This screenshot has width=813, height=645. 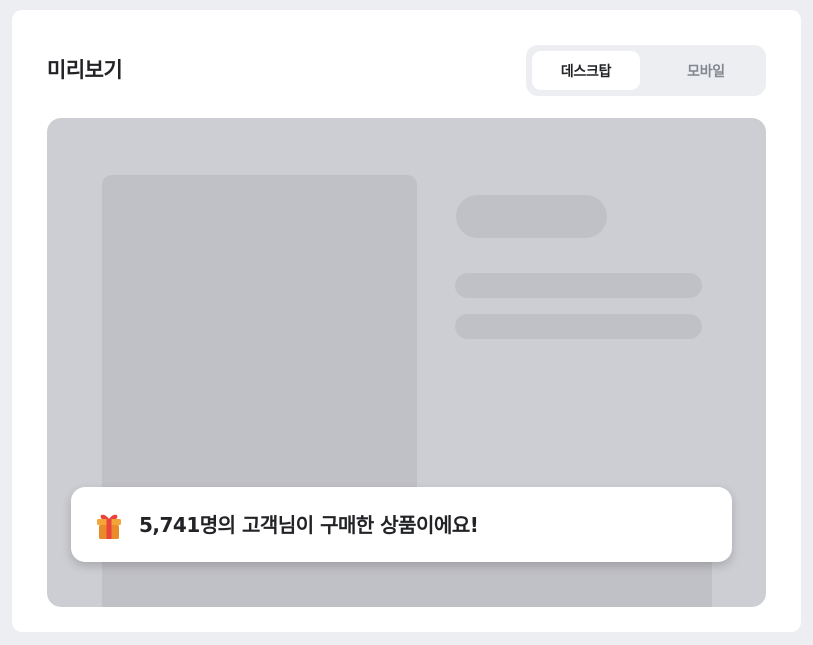 I want to click on view-toggle: 데스크탑 모바일, so click(x=646, y=70).